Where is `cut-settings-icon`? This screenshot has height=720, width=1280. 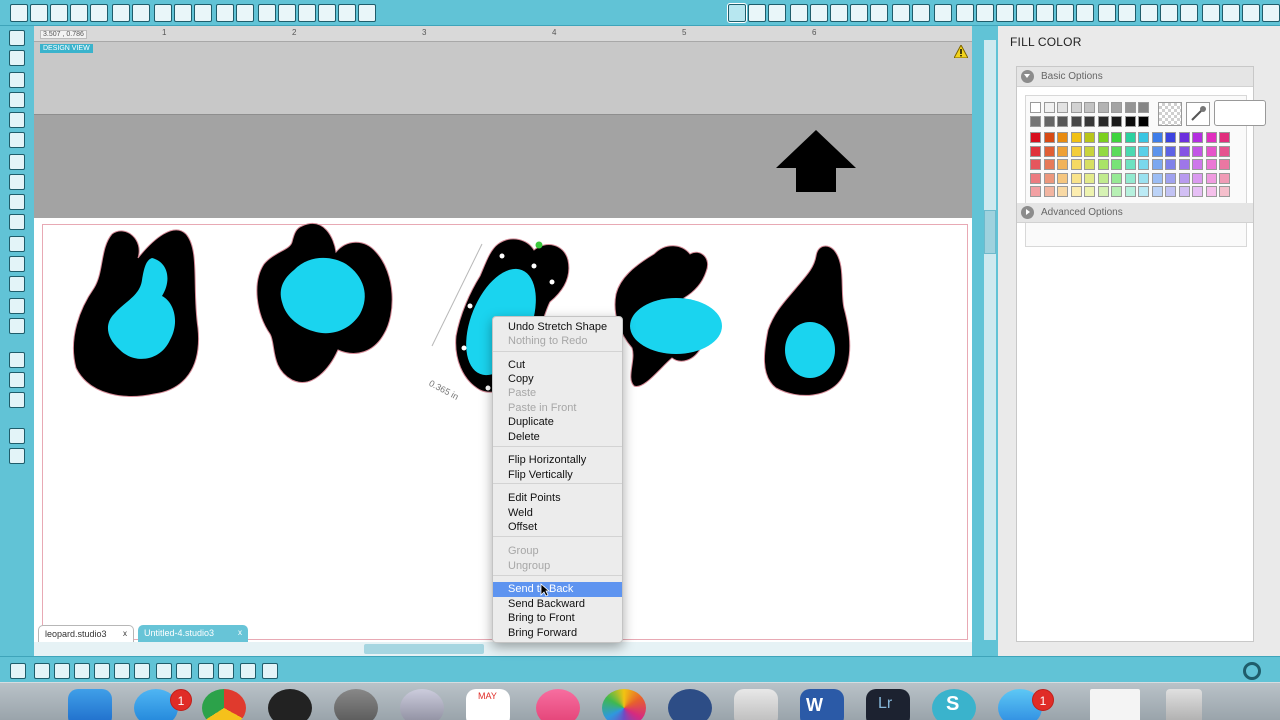 cut-settings-icon is located at coordinates (1251, 13).